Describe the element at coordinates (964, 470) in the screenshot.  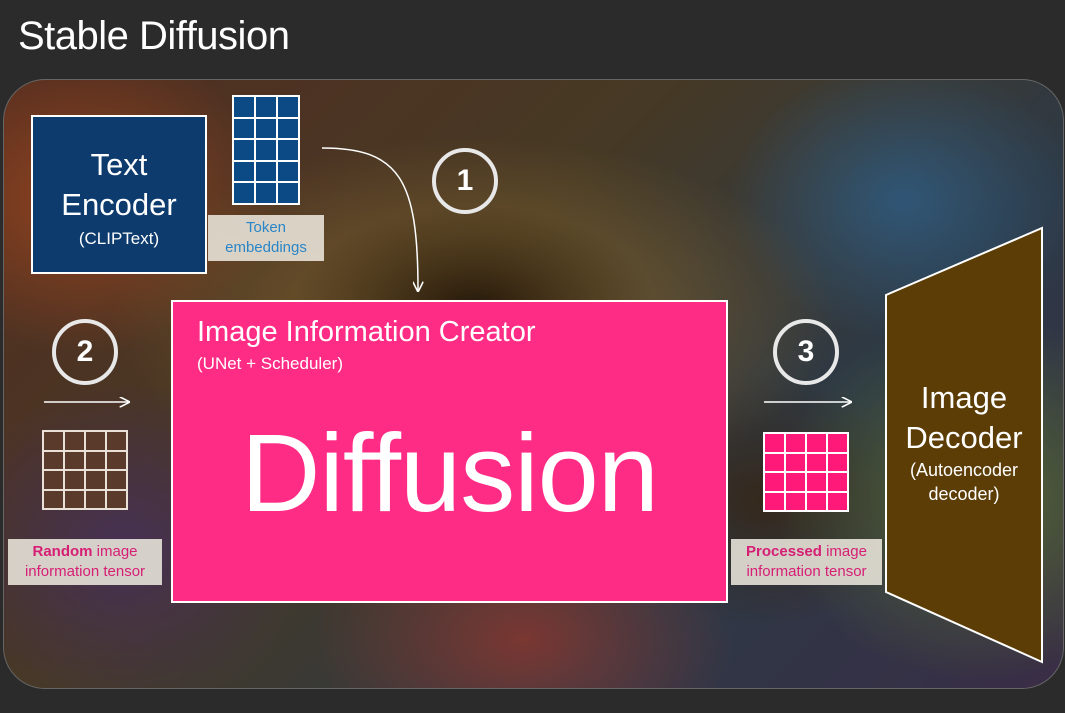
I see `decoder-line3: (Autoencoder` at that location.